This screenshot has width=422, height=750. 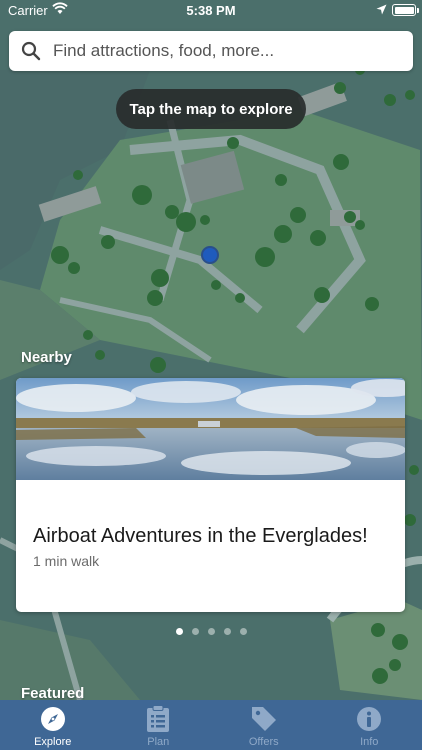 I want to click on tab-label: Info, so click(x=369, y=742).